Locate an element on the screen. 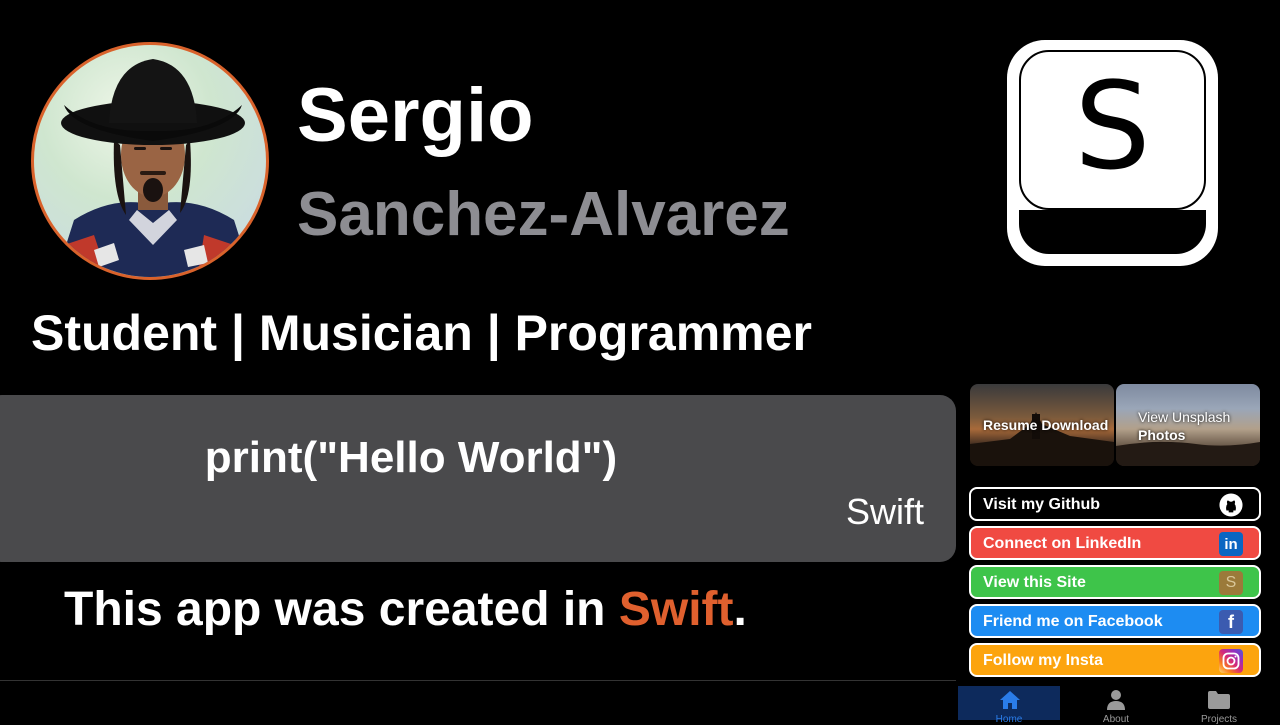 This screenshot has height=725, width=1280. created-suffix: . is located at coordinates (740, 609).